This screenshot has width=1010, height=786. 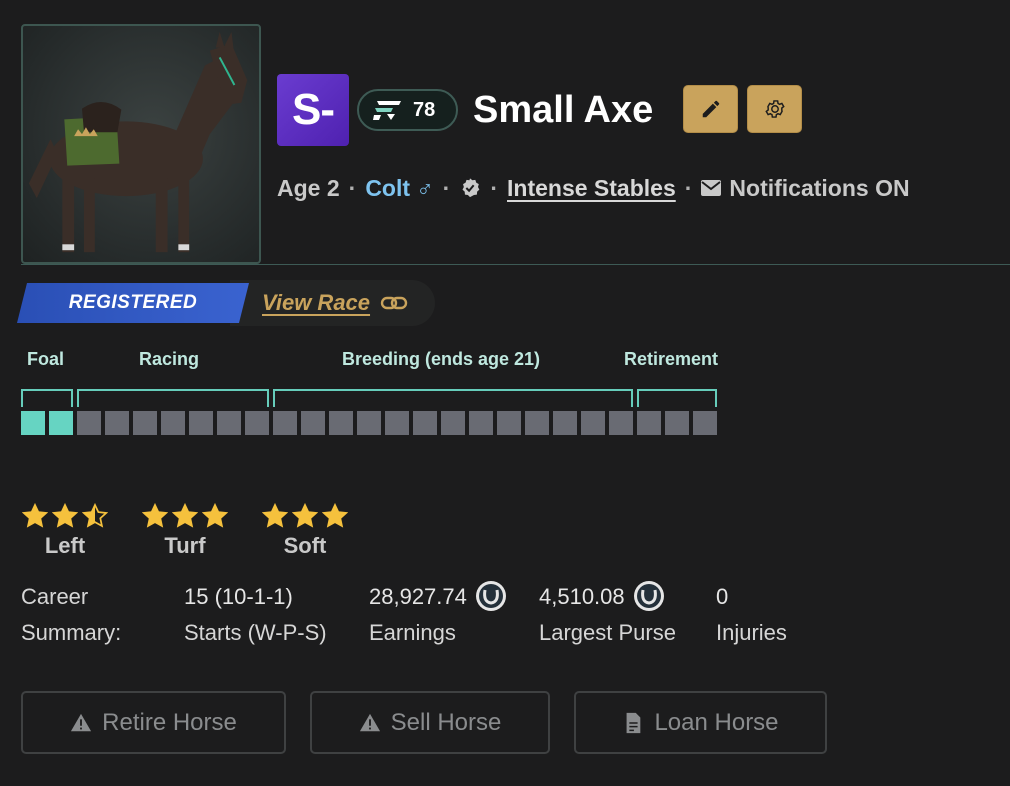 What do you see at coordinates (700, 722) in the screenshot?
I see `loan-horse-button: Loan Horse` at bounding box center [700, 722].